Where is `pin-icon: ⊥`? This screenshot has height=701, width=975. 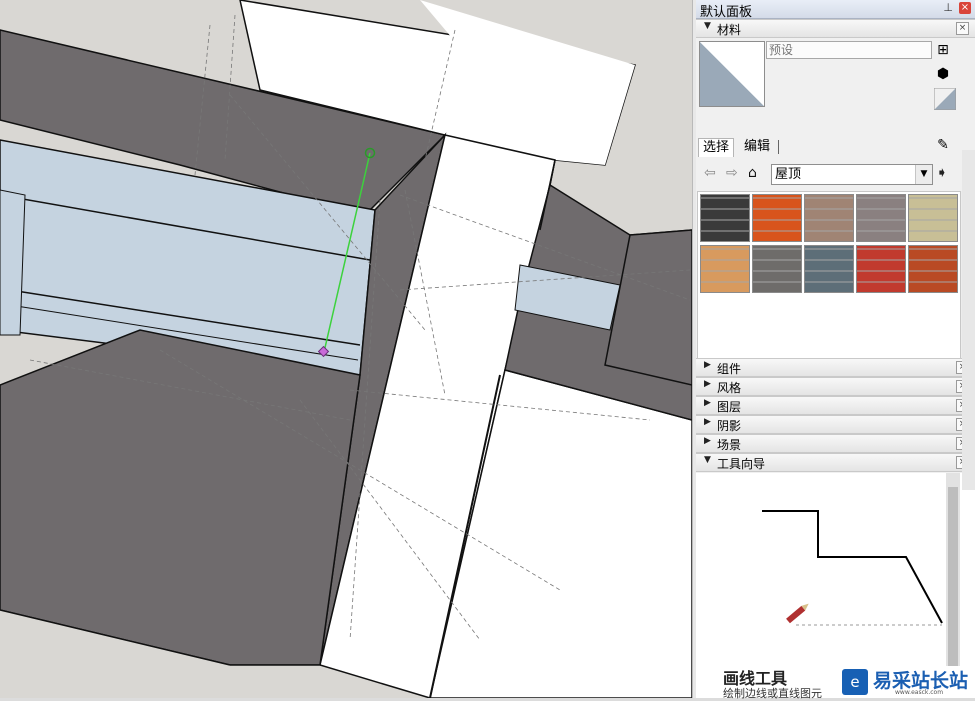 pin-icon: ⊥ is located at coordinates (948, 7).